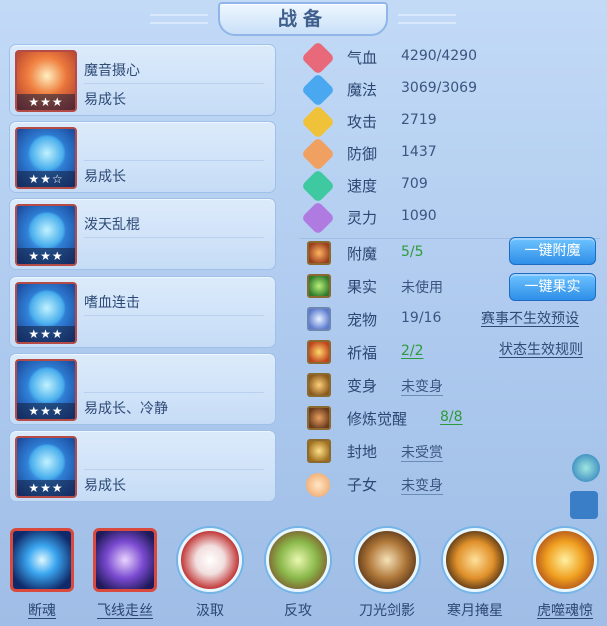  I want to click on stat-value: 1437, so click(419, 152).